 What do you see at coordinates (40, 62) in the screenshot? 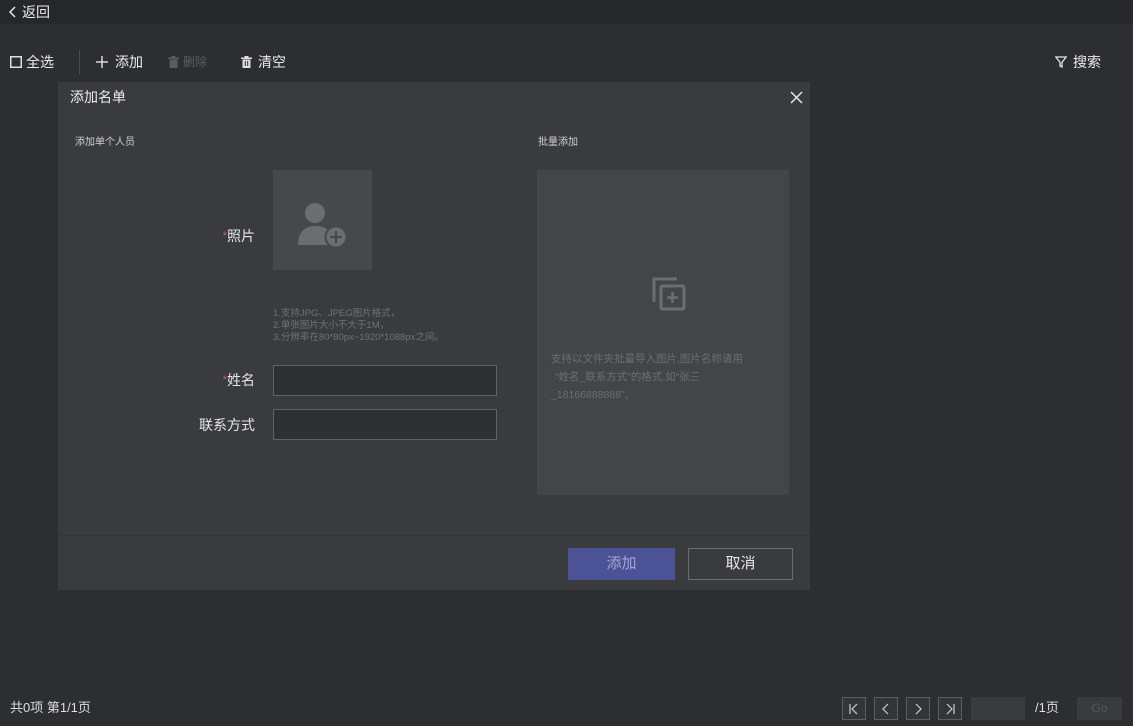
I see `select-all-label: 全选` at bounding box center [40, 62].